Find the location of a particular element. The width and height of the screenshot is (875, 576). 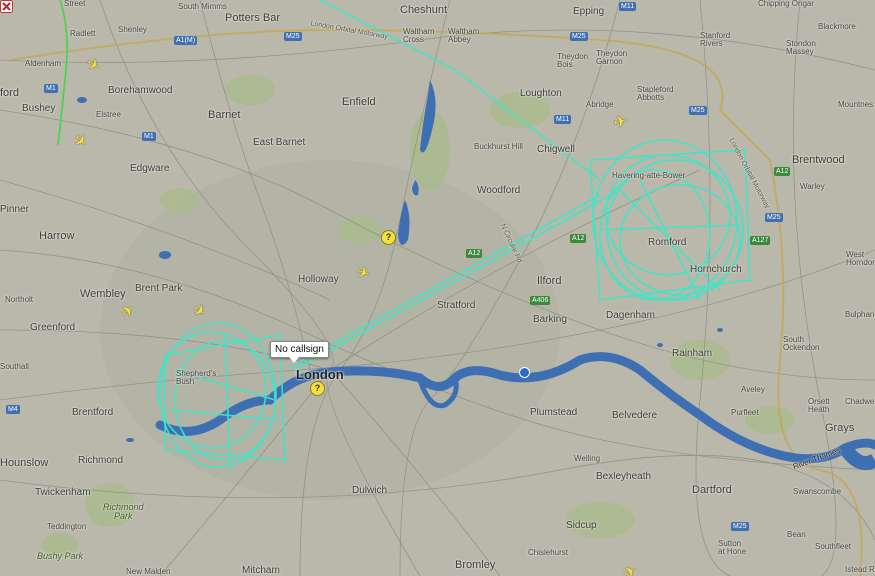

place-label: Chipping Ongar is located at coordinates (786, 4).